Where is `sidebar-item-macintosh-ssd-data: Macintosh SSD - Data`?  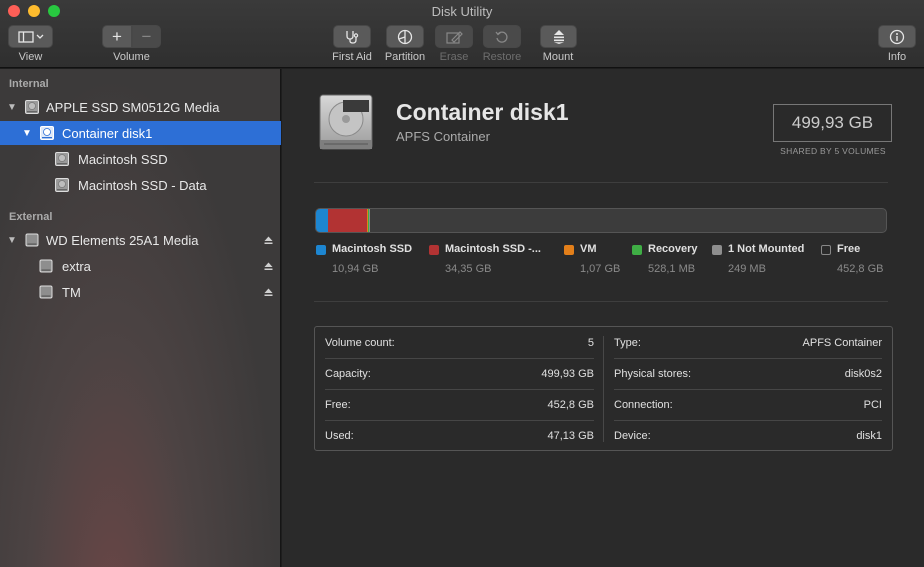
sidebar-item-macintosh-ssd-data: Macintosh SSD - Data is located at coordinates (140, 185).